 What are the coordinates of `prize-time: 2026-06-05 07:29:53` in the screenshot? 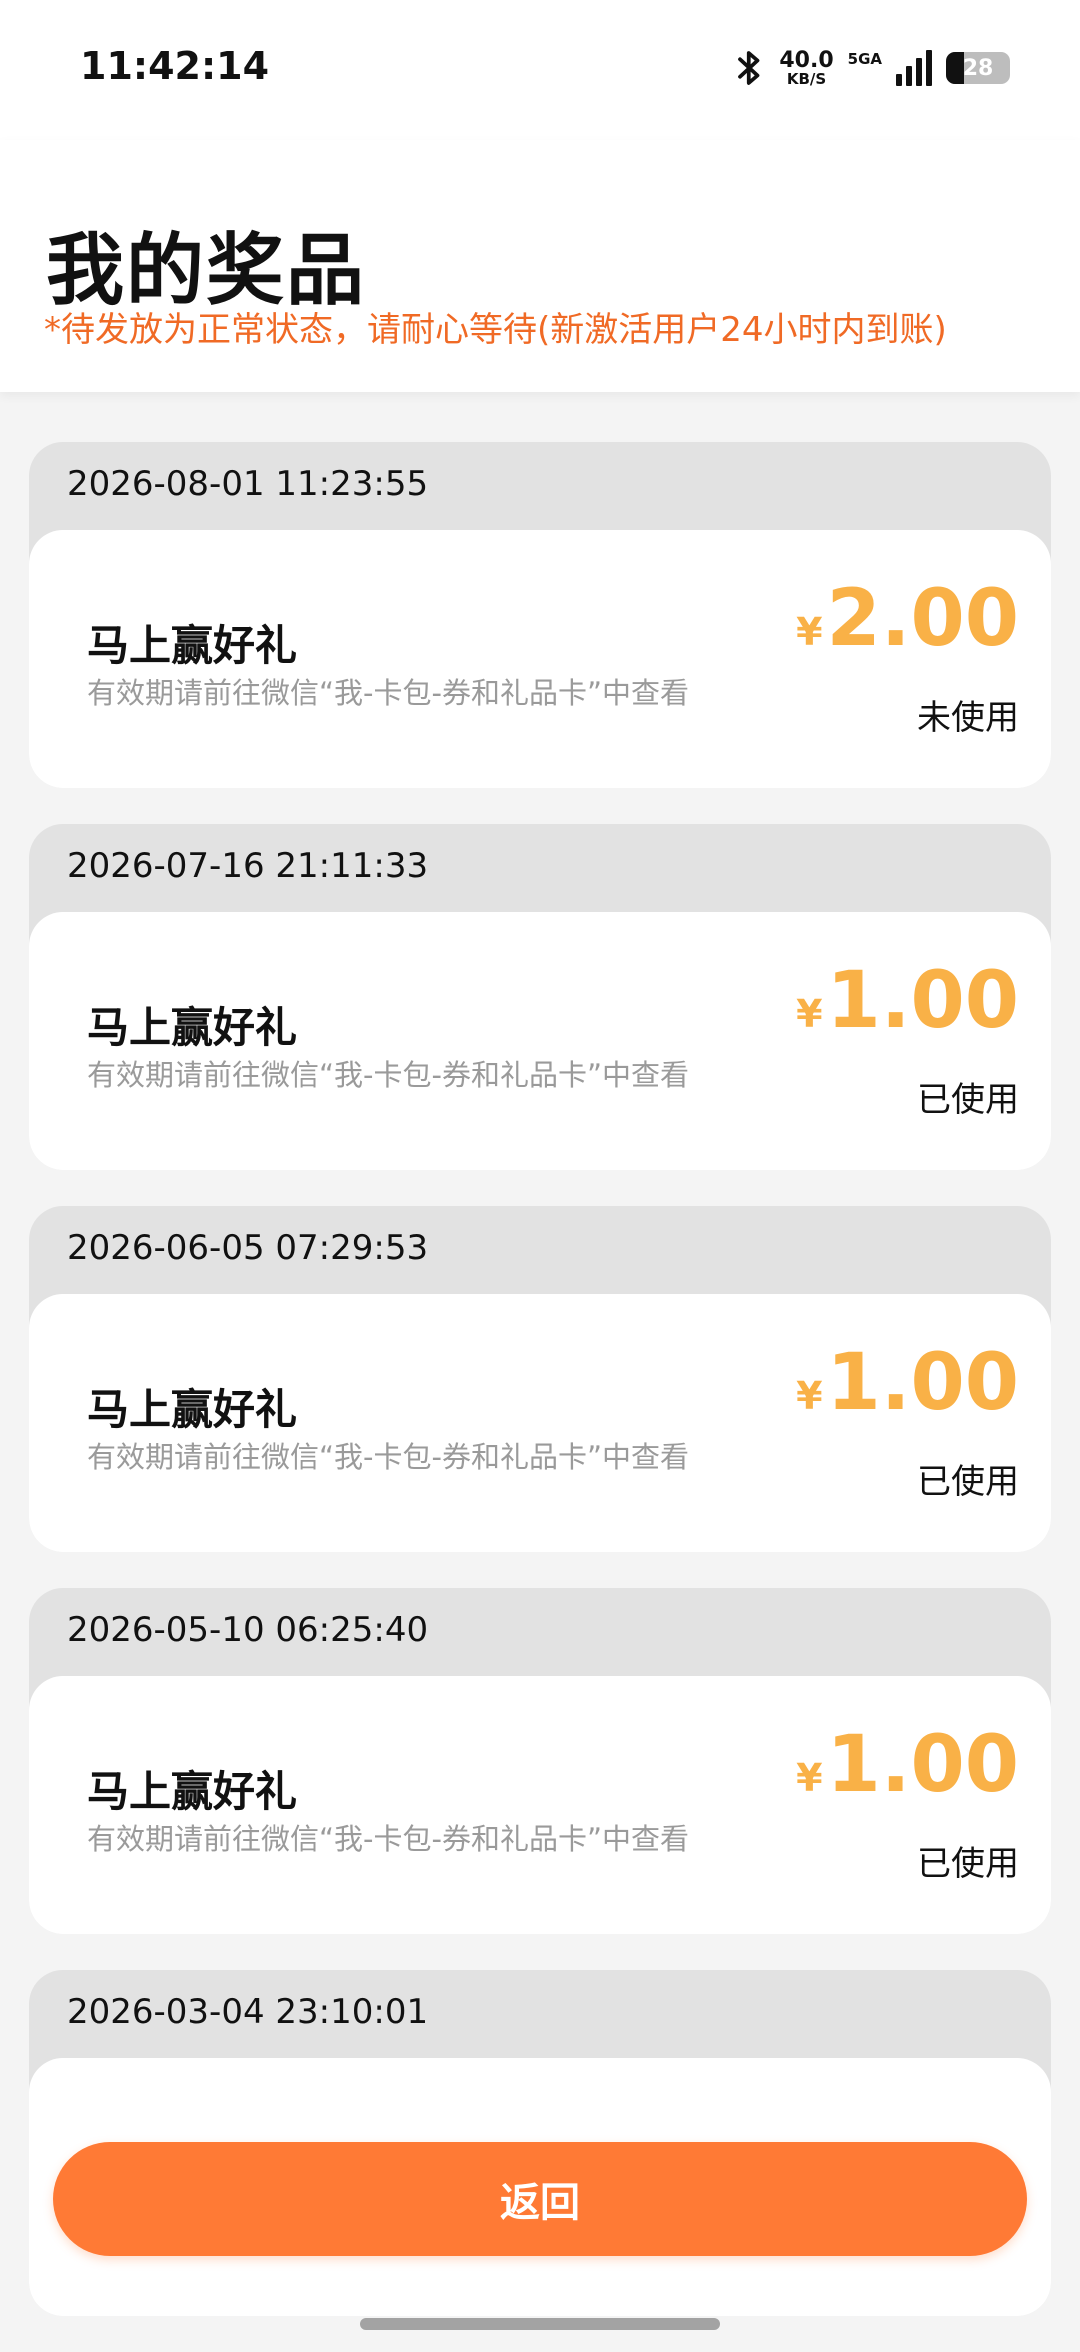 It's located at (248, 1248).